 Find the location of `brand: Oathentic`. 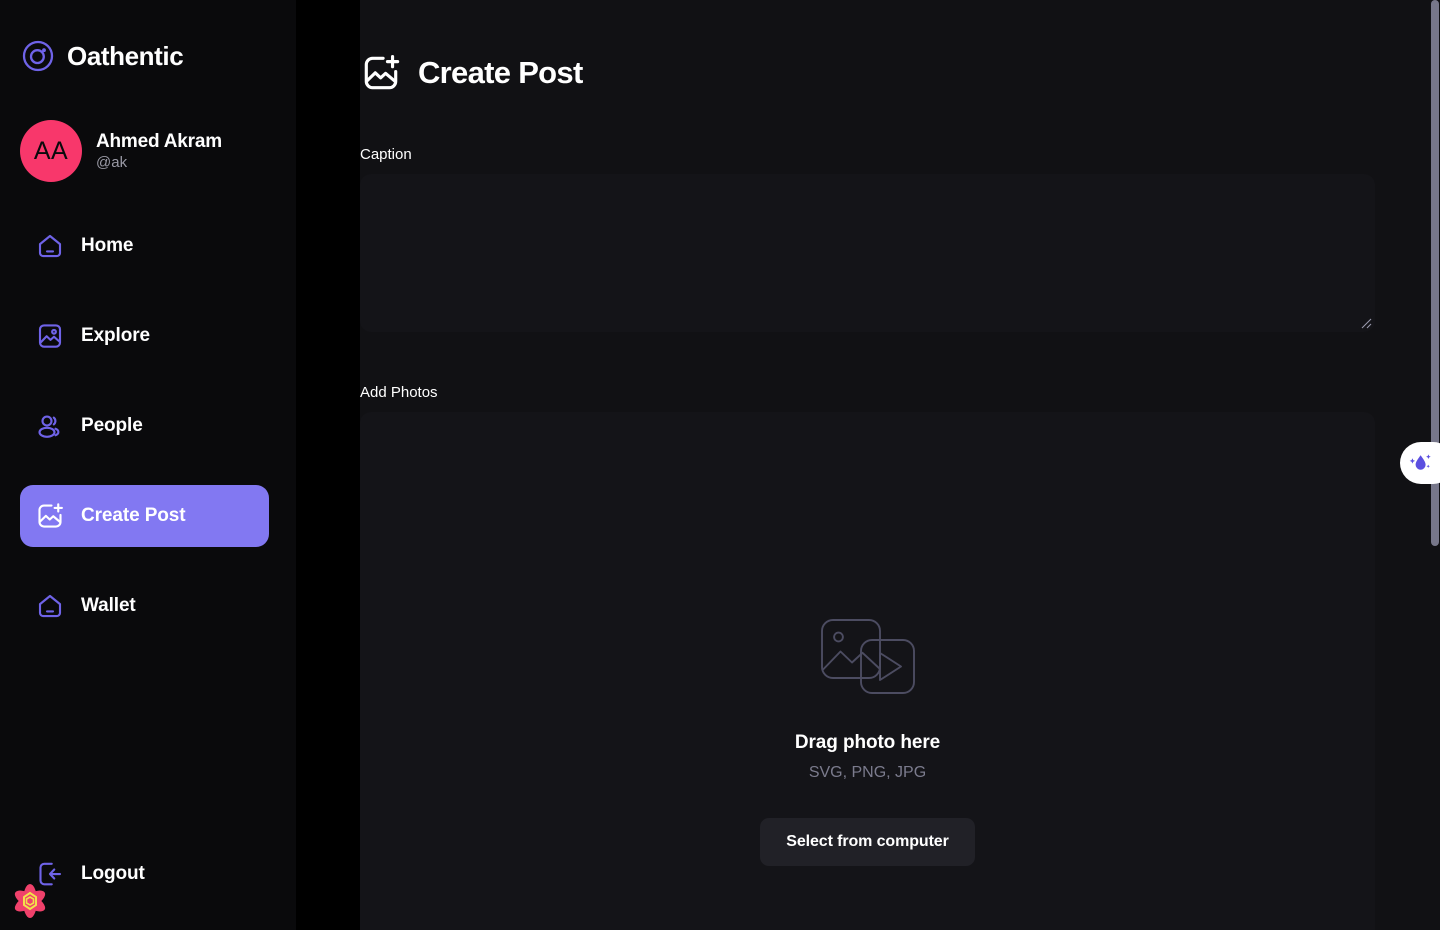

brand: Oathentic is located at coordinates (148, 37).